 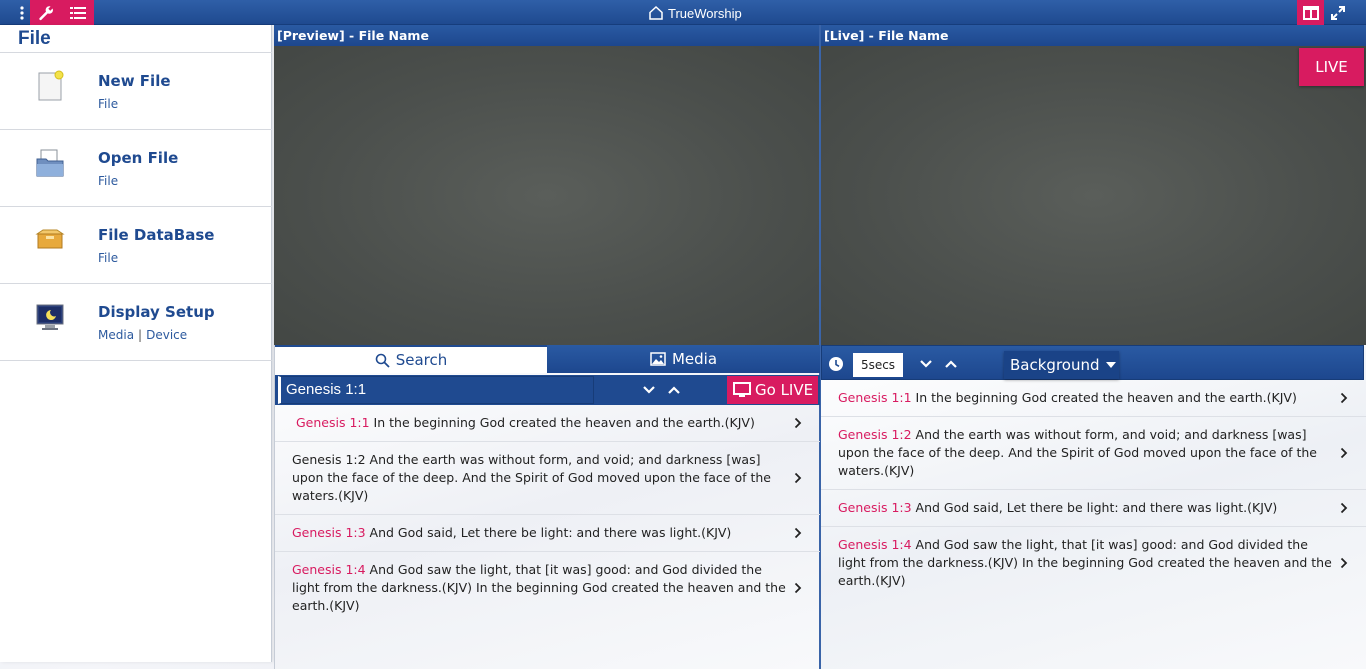 I want to click on list-button, so click(x=78, y=12).